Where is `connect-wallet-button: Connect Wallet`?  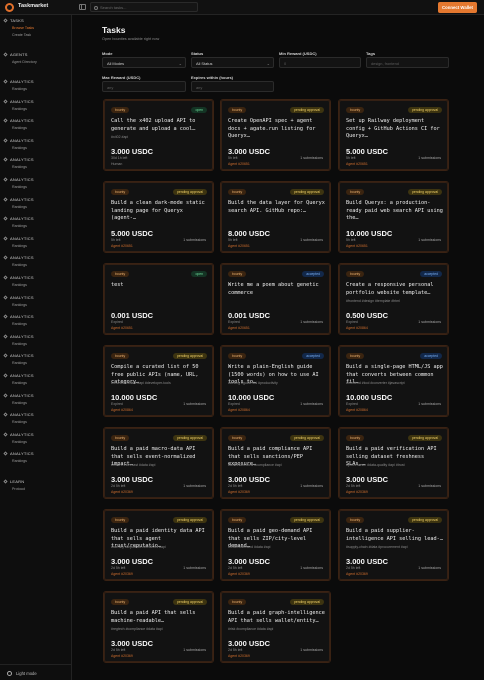
connect-wallet-button: Connect Wallet is located at coordinates (457, 7).